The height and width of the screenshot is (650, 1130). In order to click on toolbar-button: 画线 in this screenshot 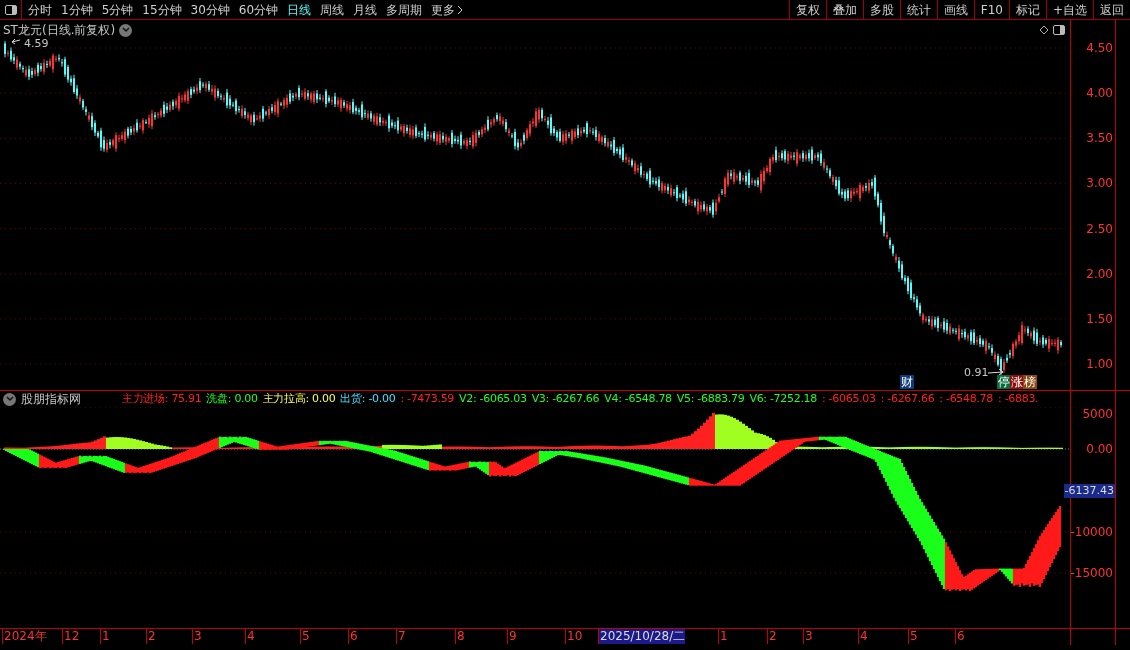, I will do `click(955, 9)`.